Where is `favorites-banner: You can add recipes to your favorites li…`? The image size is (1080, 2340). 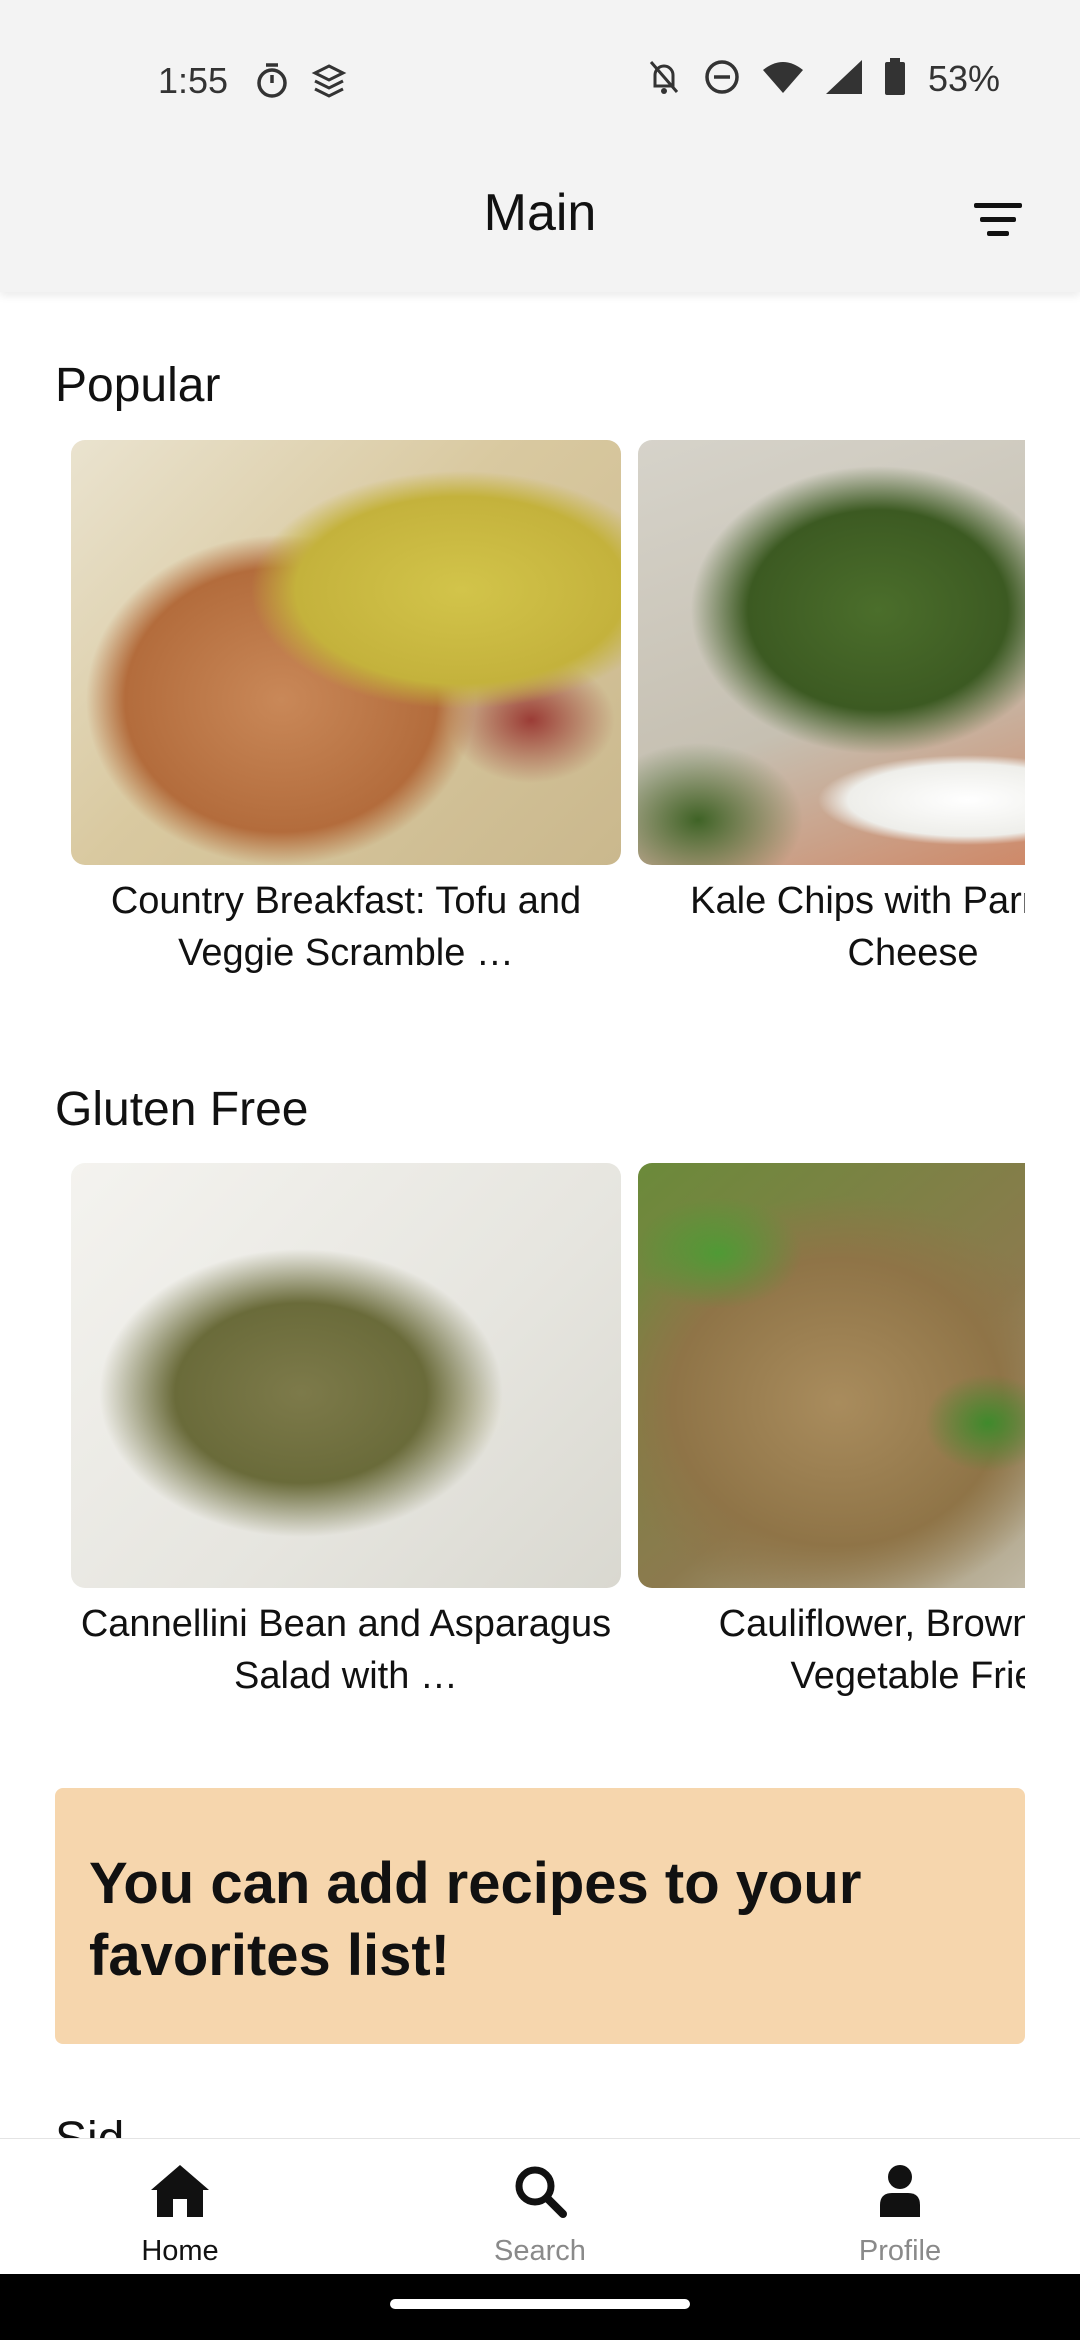 favorites-banner: You can add recipes to your favorites li… is located at coordinates (540, 1916).